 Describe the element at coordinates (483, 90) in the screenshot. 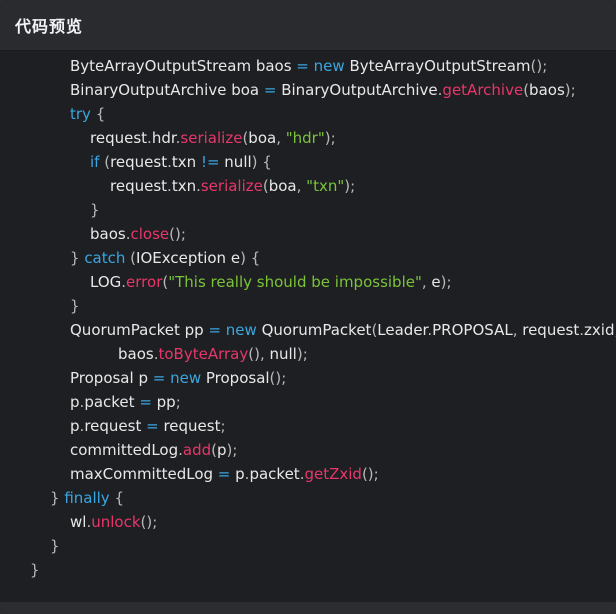

I see `code-token: getArchive` at that location.